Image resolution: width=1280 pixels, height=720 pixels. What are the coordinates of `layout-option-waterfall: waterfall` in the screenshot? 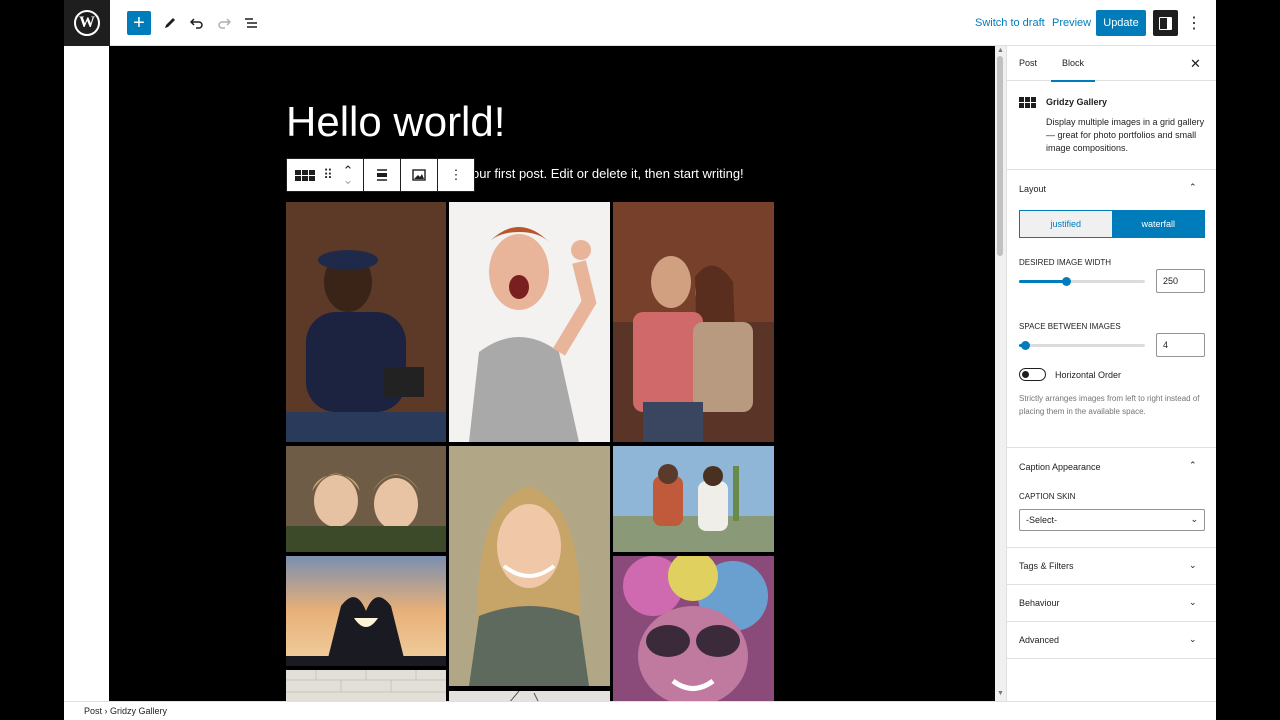 It's located at (1158, 224).